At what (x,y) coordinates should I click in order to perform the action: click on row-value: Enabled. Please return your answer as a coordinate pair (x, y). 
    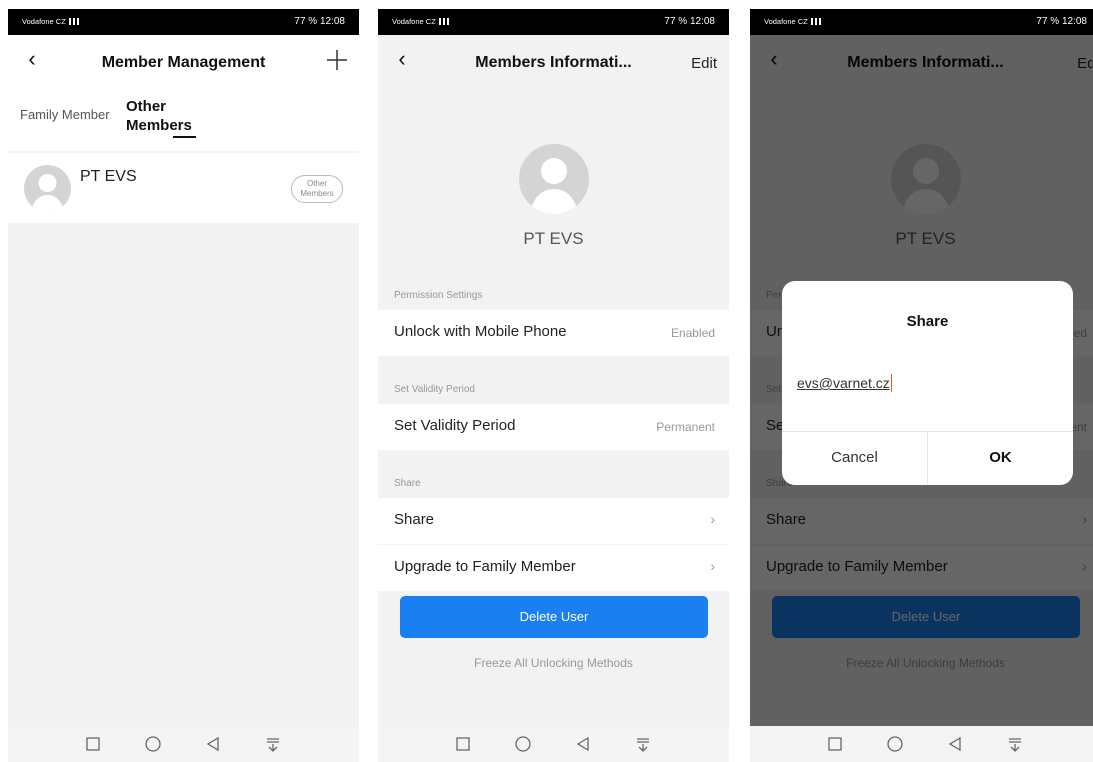
    Looking at the image, I should click on (692, 333).